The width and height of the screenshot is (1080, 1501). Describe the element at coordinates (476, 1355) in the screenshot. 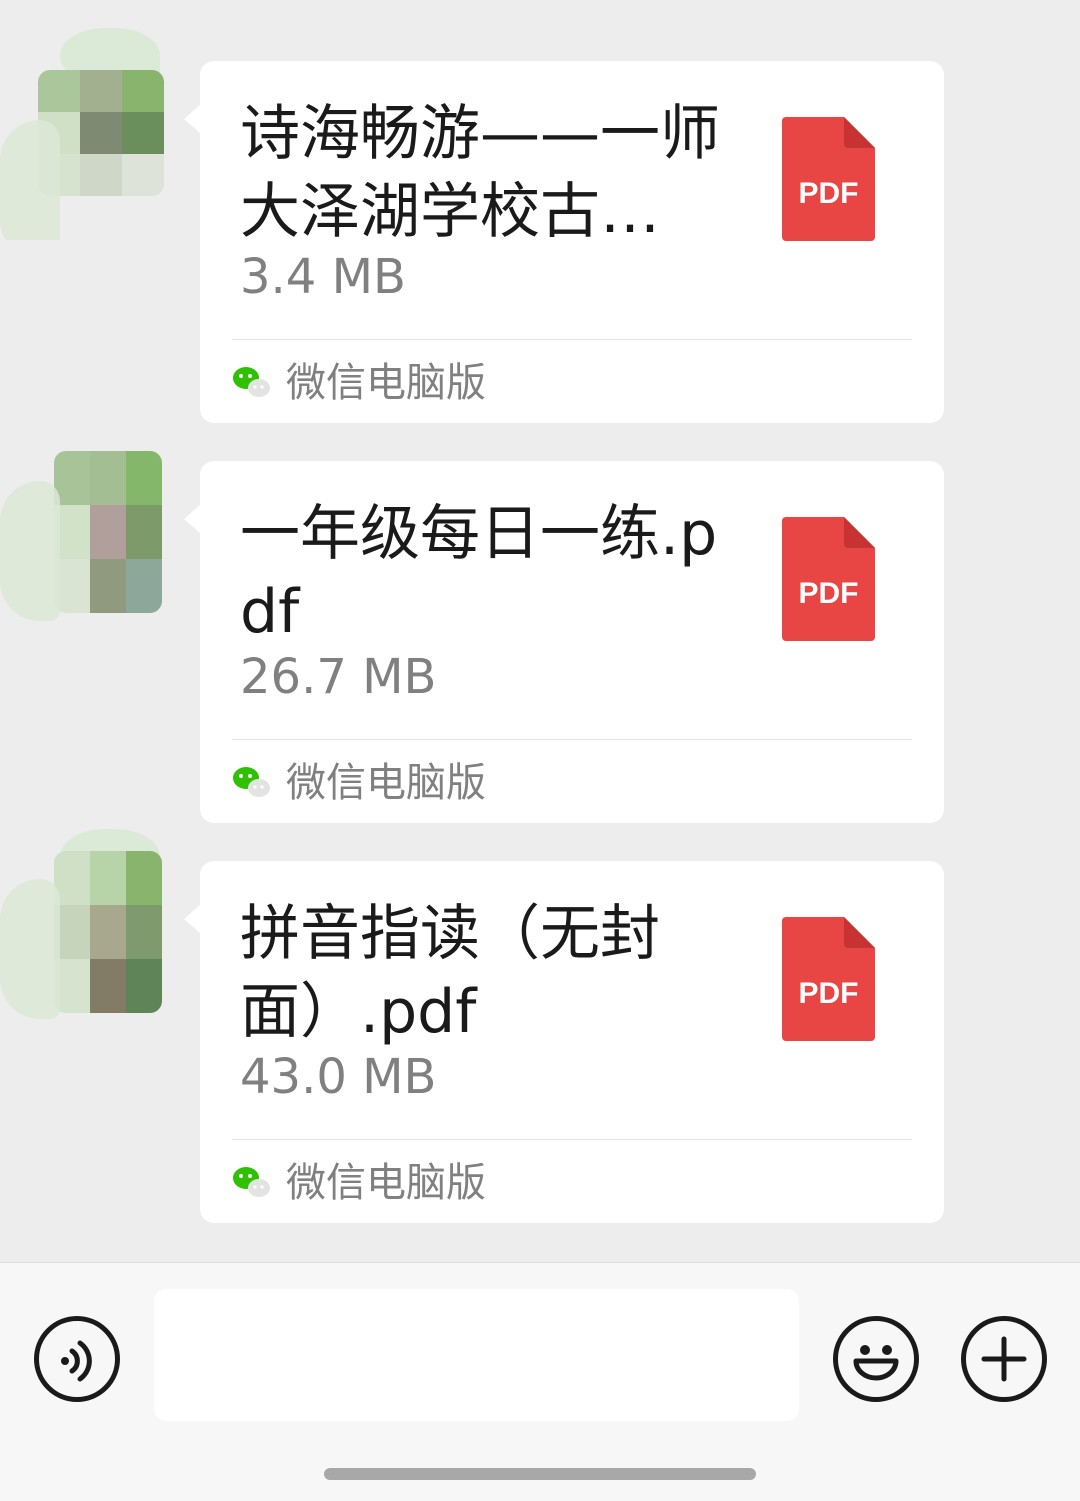

I see `message-input` at that location.